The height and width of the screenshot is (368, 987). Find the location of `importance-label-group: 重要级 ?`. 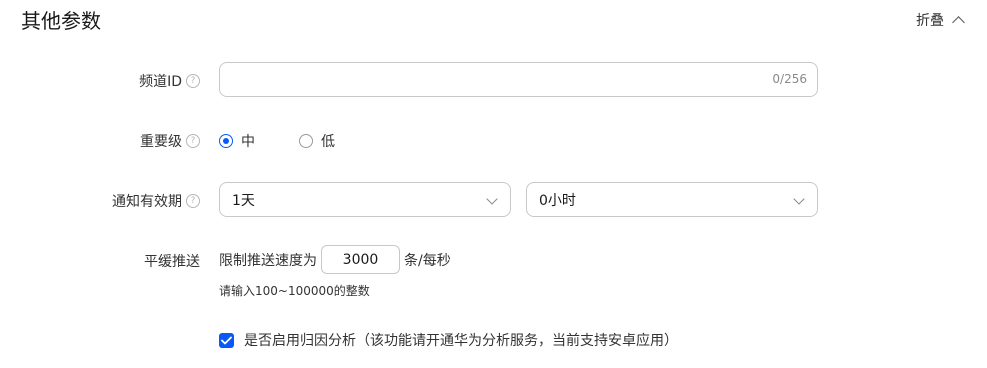

importance-label-group: 重要级 ? is located at coordinates (170, 141).